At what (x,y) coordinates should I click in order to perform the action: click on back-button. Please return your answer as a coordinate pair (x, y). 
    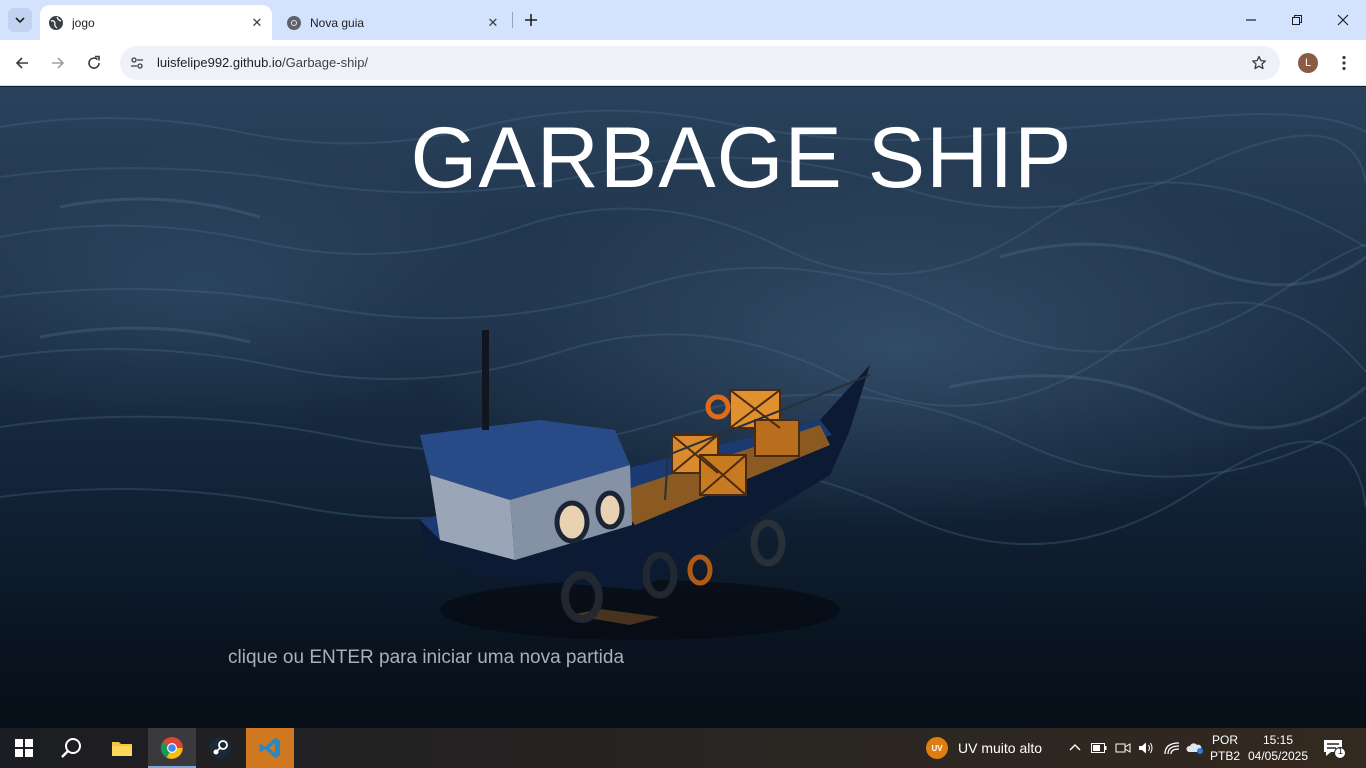
    Looking at the image, I should click on (22, 63).